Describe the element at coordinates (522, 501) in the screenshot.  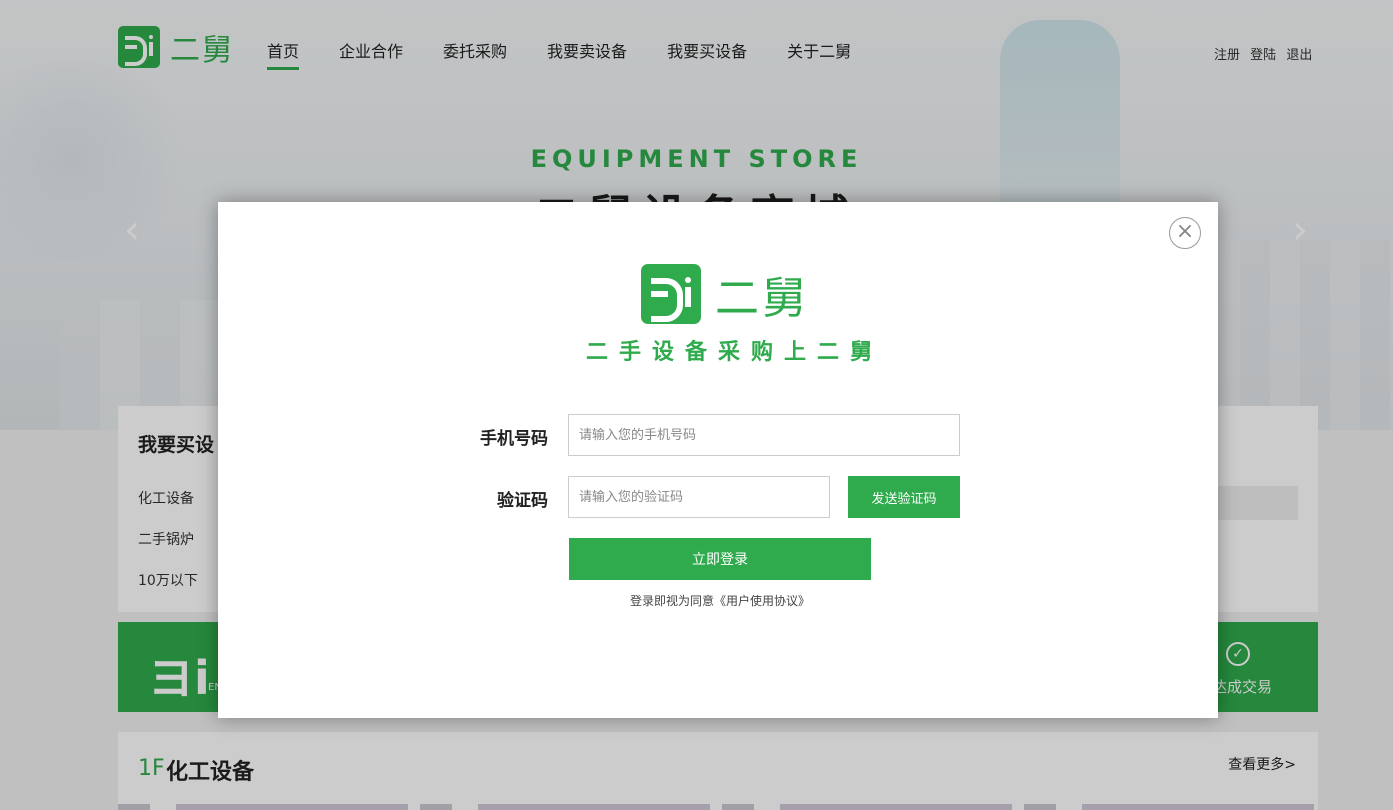
I see `code-label: 验证码` at that location.